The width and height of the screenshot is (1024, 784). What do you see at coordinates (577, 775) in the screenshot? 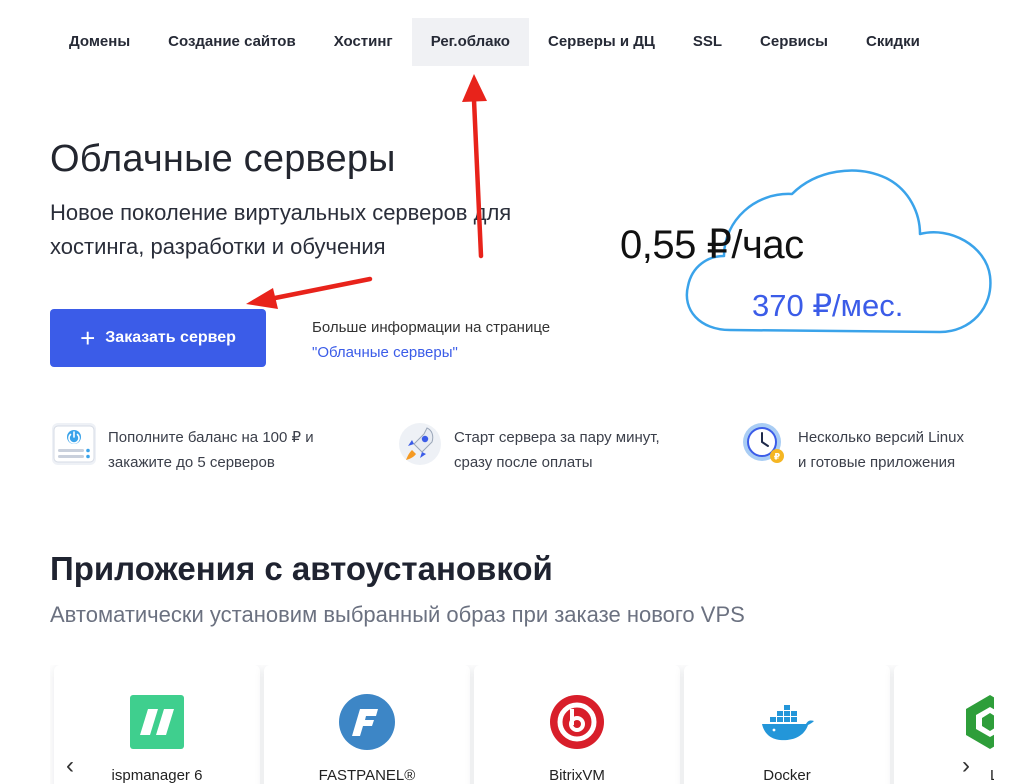
I see `app-name: BitrixVM` at bounding box center [577, 775].